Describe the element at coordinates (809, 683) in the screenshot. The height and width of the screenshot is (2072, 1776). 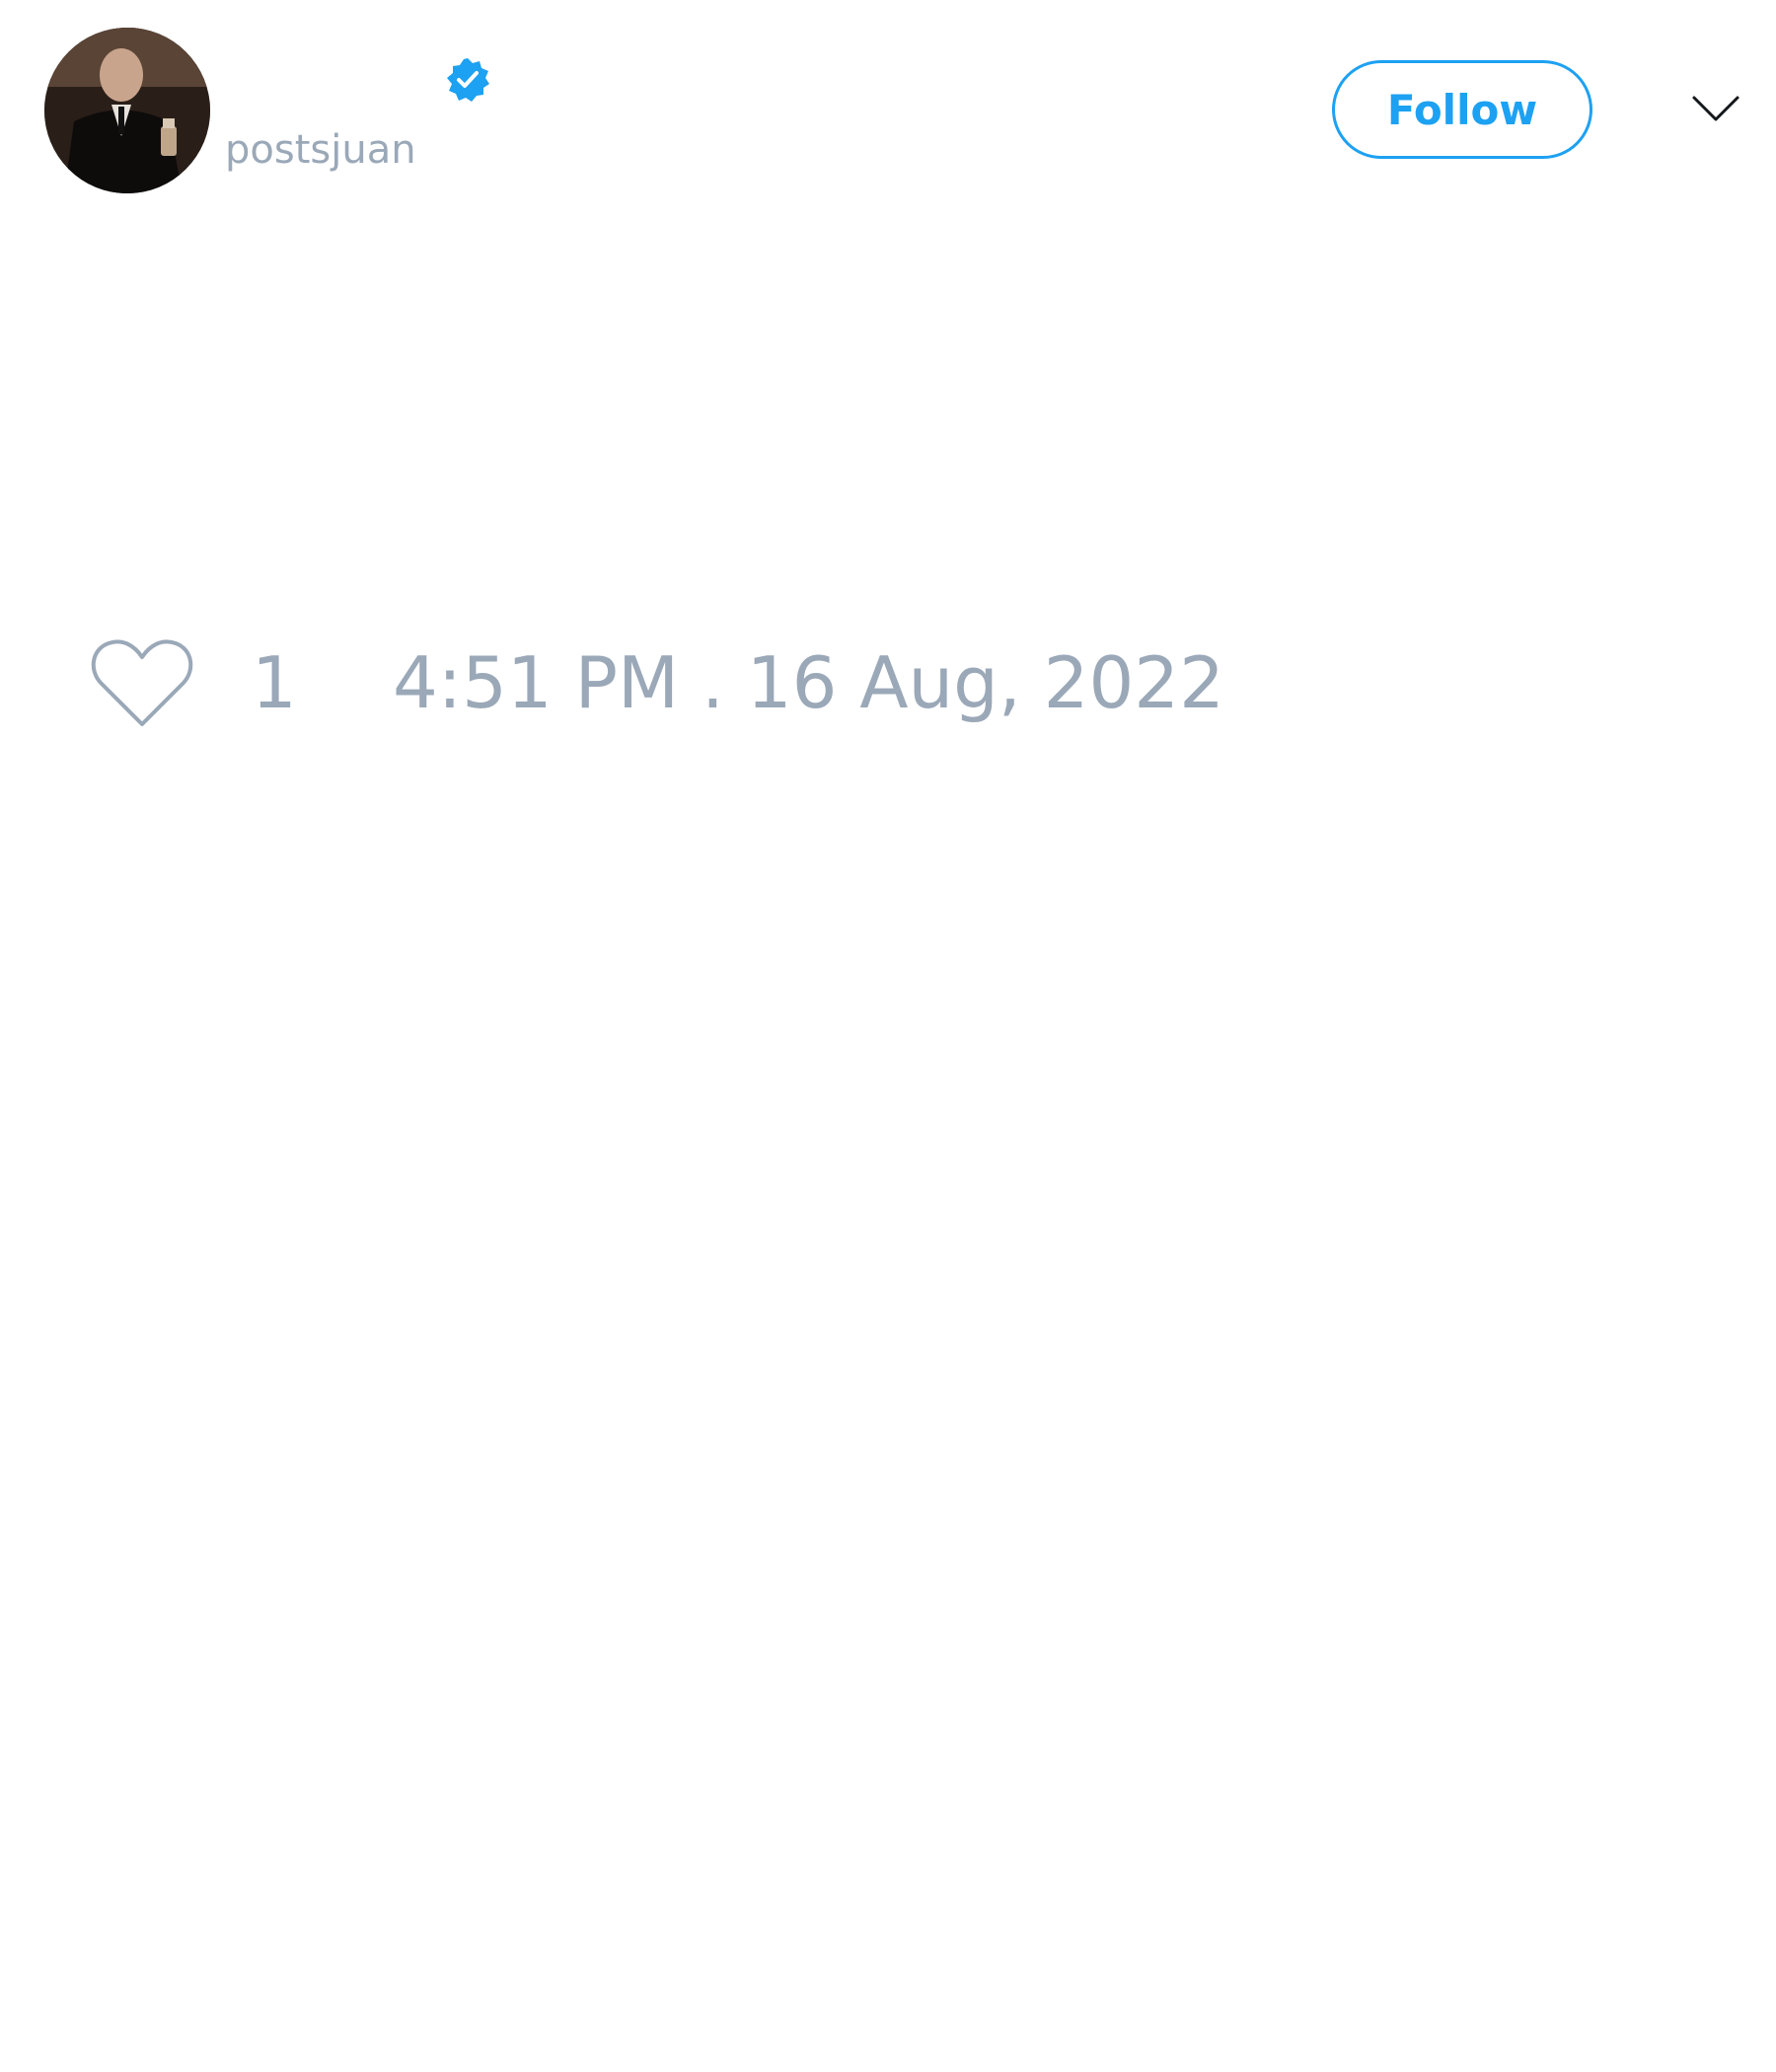
I see `timestamp: 4:51 PM . 16 Aug, 2022` at that location.